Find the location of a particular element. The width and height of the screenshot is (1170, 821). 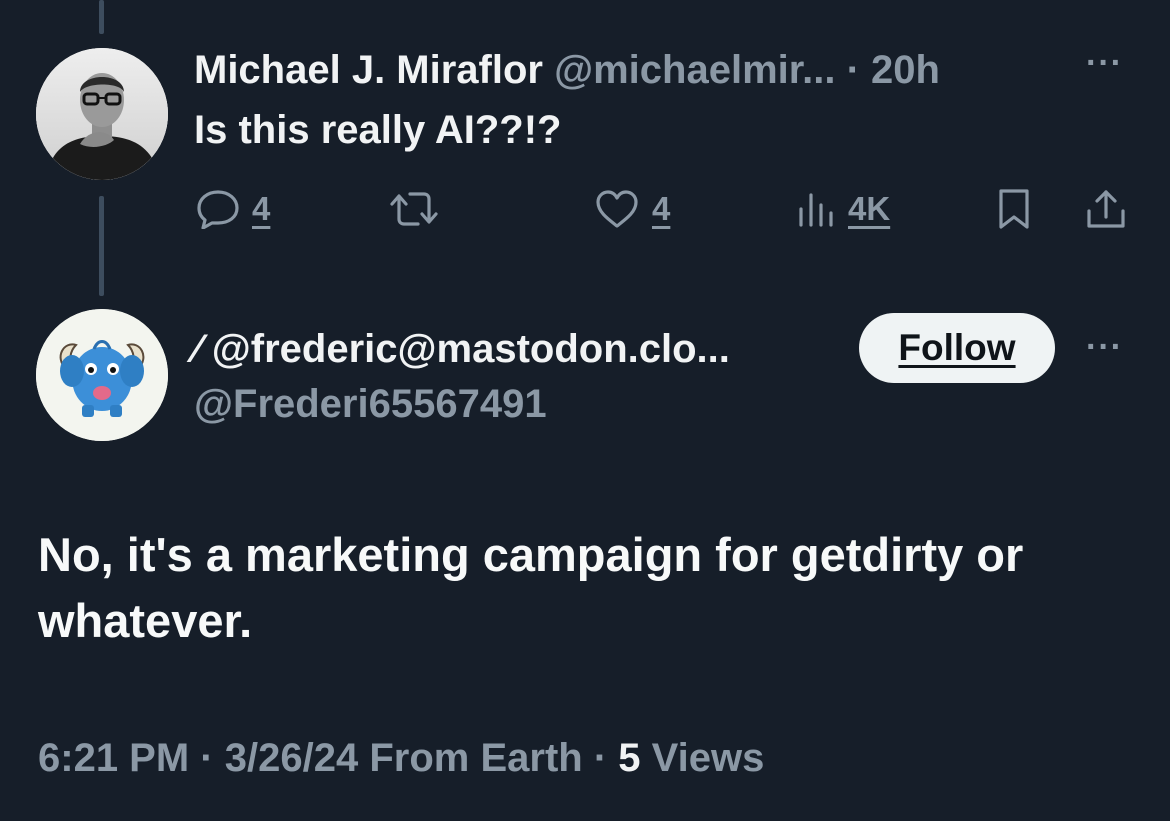

author-name: Michael J. Miraflor is located at coordinates (368, 70).